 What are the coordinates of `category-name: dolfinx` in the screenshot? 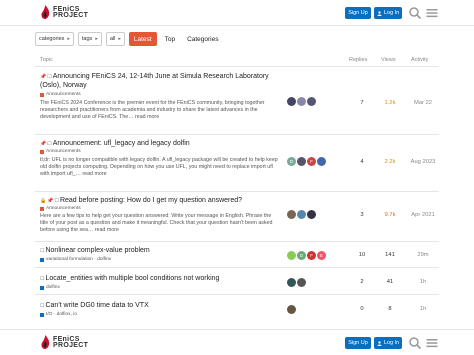 It's located at (53, 287).